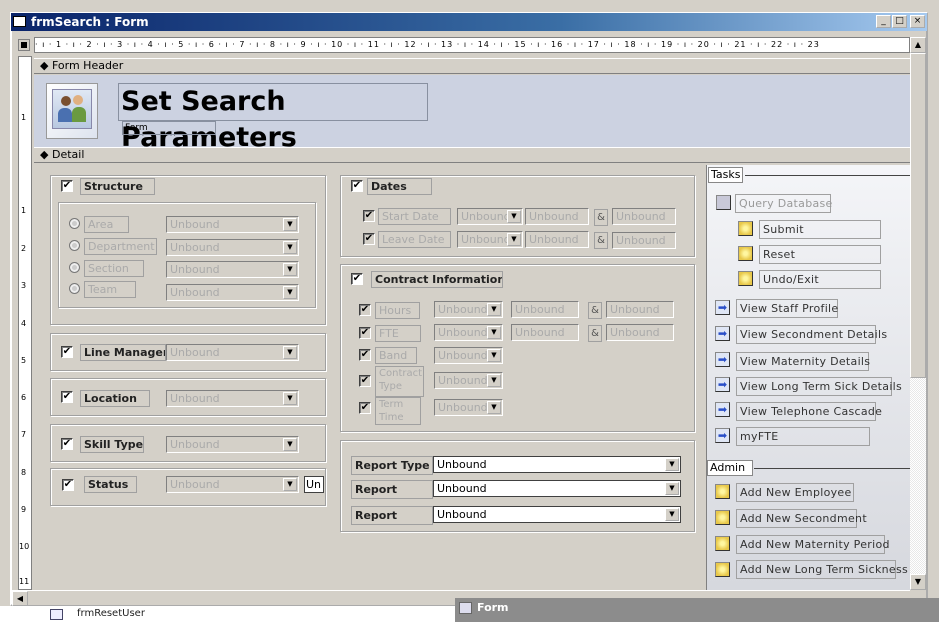 The width and height of the screenshot is (939, 622). What do you see at coordinates (809, 411) in the screenshot?
I see `view-telephone-cascade-button: View Telephone Cascade` at bounding box center [809, 411].